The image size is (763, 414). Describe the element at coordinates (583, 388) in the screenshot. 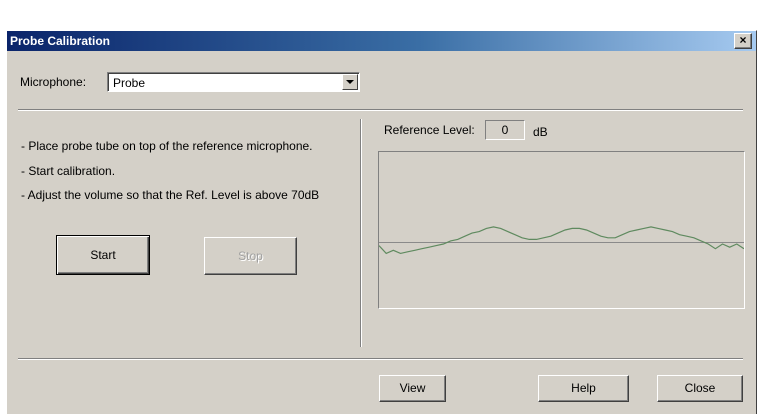

I see `help-button: Help` at that location.